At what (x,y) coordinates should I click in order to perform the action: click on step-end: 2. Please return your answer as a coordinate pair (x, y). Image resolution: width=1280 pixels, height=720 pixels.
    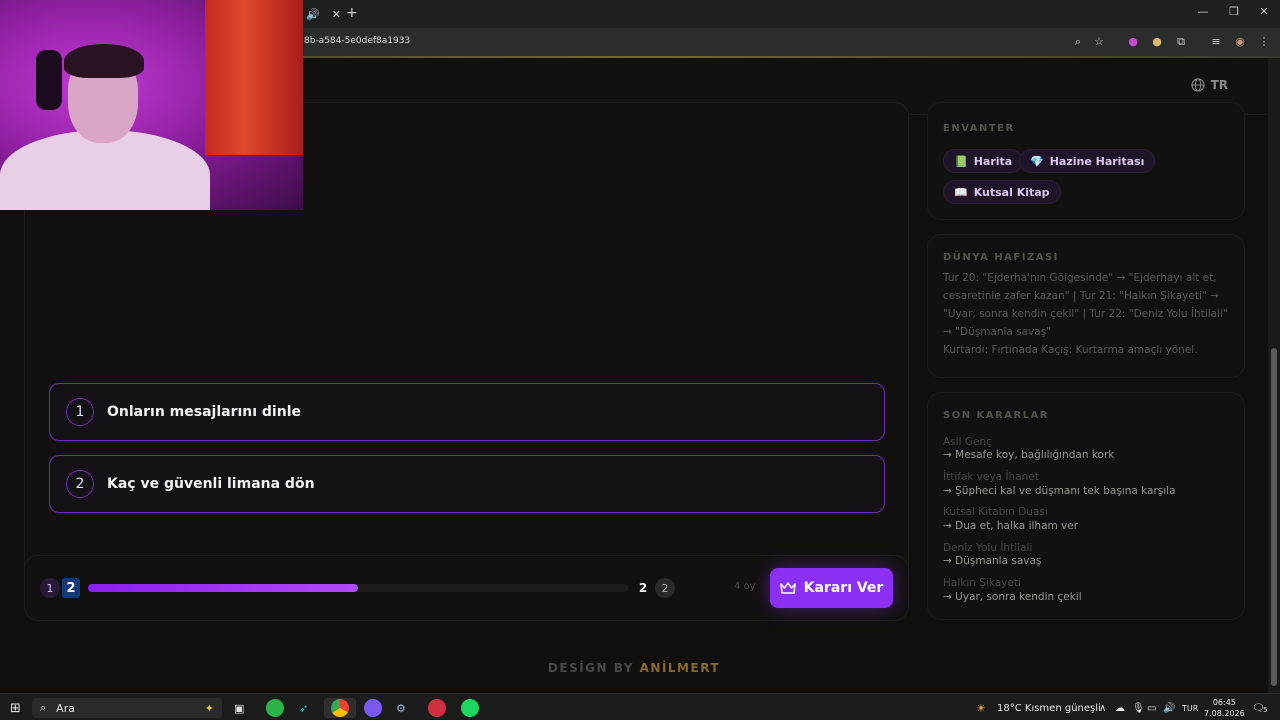
    Looking at the image, I should click on (665, 588).